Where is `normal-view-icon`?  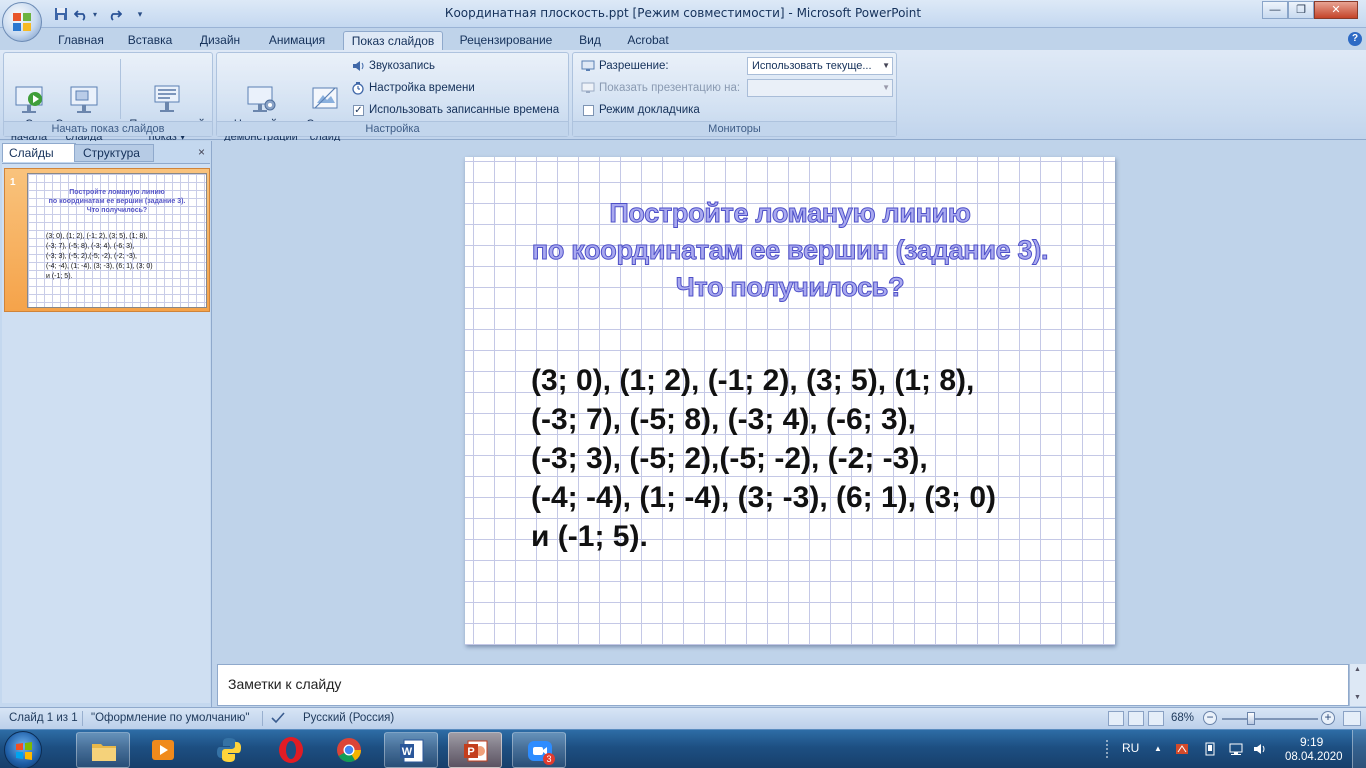
normal-view-icon is located at coordinates (1116, 718).